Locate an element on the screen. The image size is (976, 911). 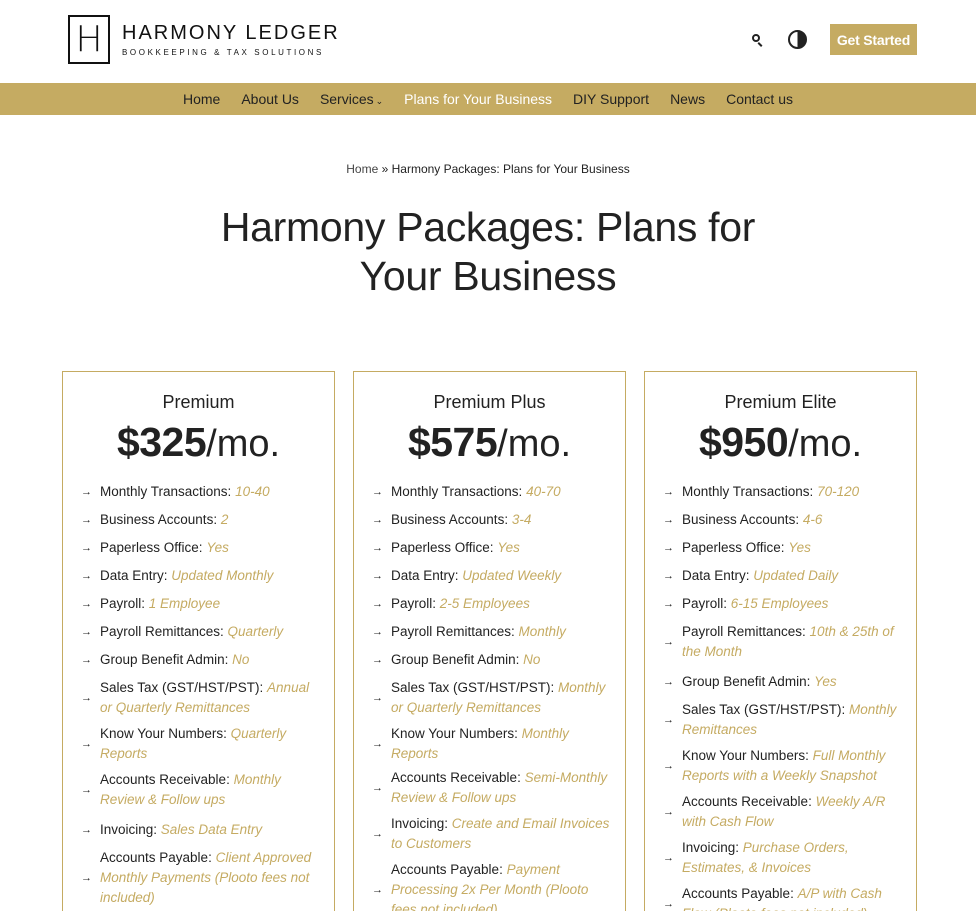
nav-item-services: Services ⌄ is located at coordinates (351, 99).